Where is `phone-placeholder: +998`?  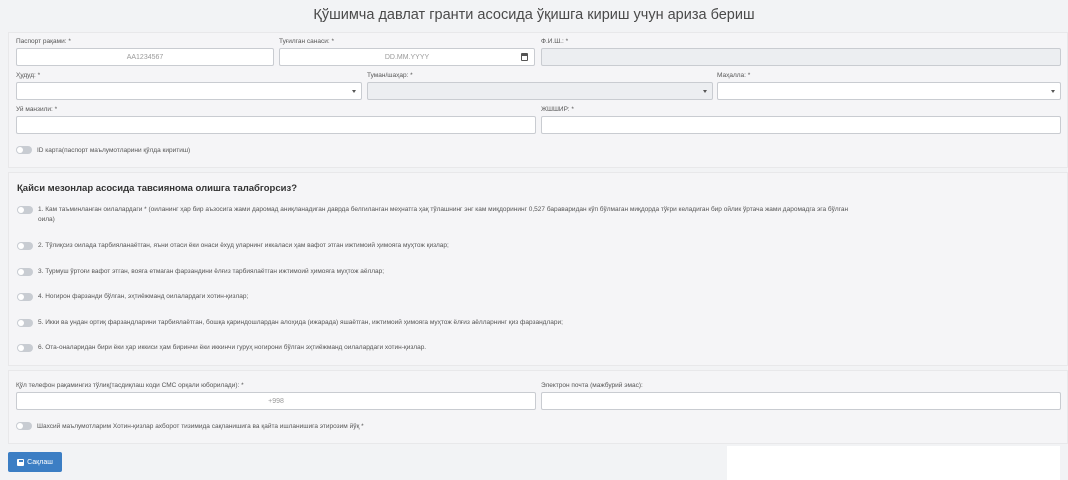 phone-placeholder: +998 is located at coordinates (276, 401).